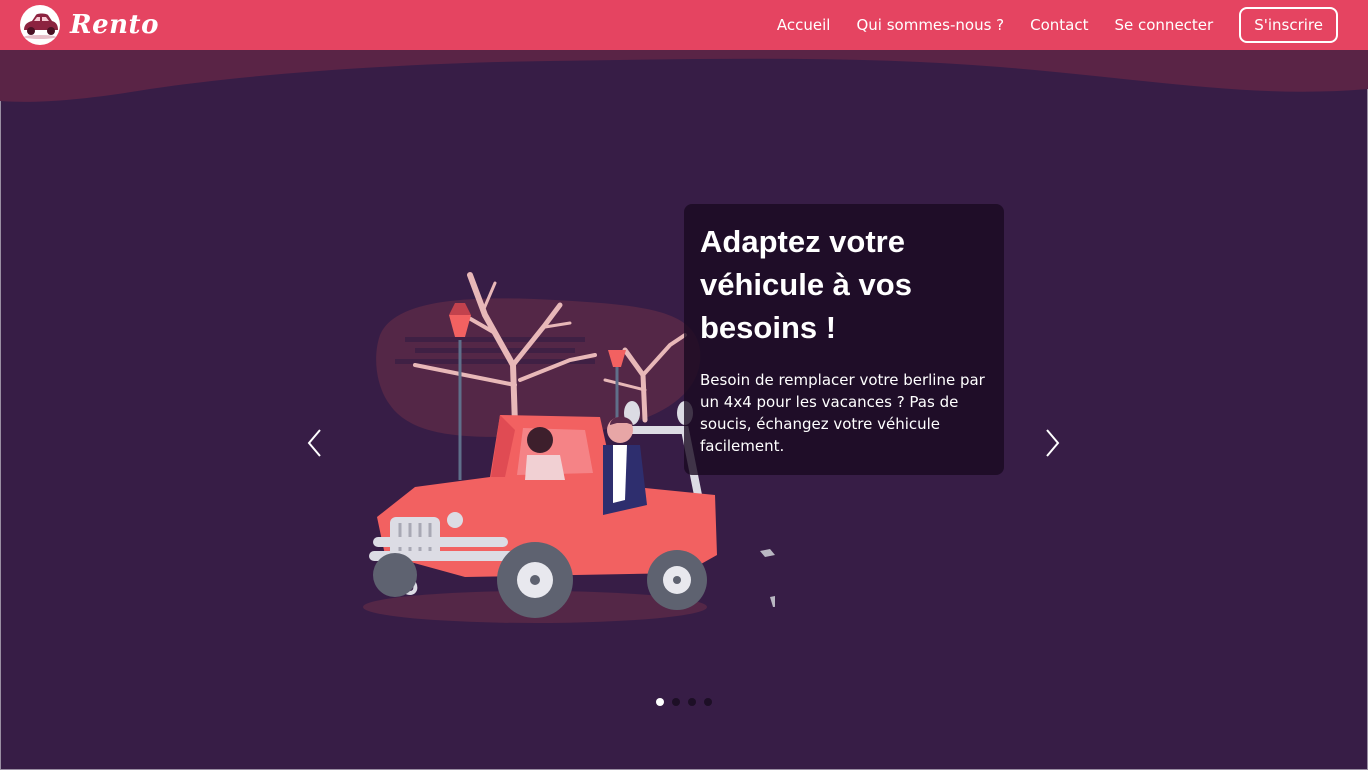  I want to click on nav-link-contact: Contact, so click(1059, 25).